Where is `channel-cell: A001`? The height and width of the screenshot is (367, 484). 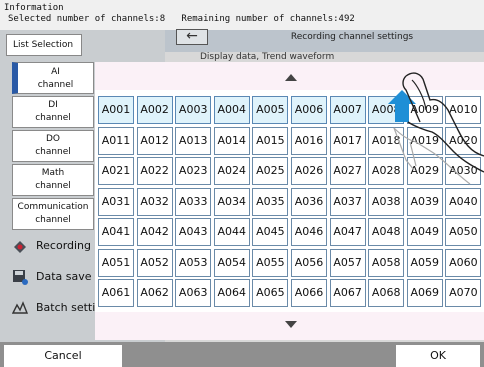 channel-cell: A001 is located at coordinates (116, 110).